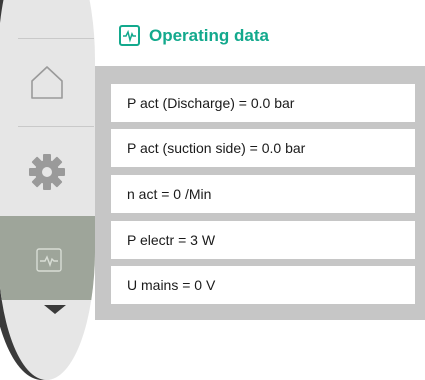 The width and height of the screenshot is (425, 380). I want to click on home-icon, so click(47, 82).